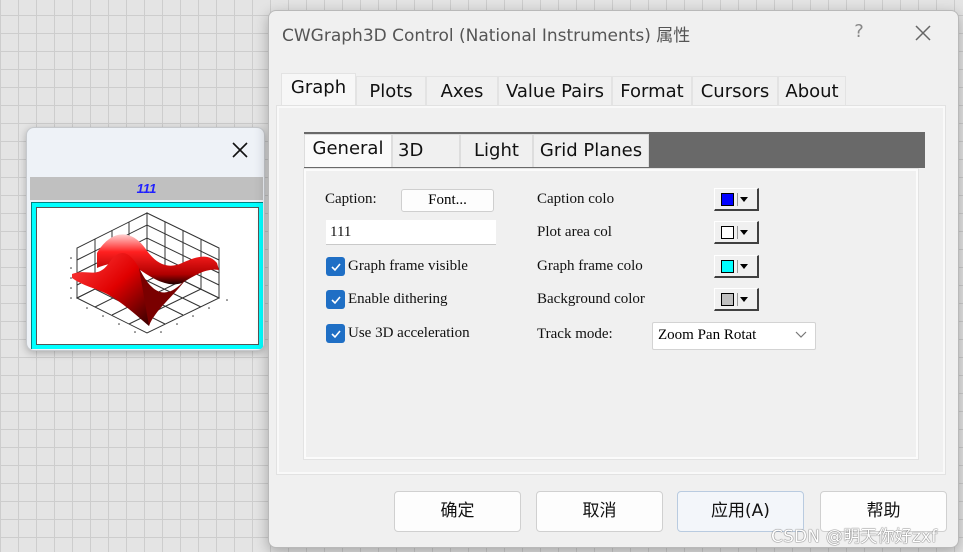 This screenshot has width=963, height=552. I want to click on caption-label: Caption:, so click(351, 199).